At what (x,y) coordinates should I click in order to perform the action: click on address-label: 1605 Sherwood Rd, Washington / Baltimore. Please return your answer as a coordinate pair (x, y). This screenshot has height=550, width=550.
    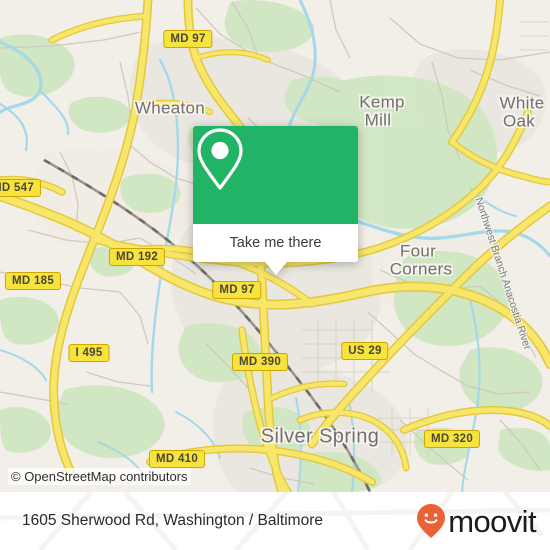
    Looking at the image, I should click on (172, 520).